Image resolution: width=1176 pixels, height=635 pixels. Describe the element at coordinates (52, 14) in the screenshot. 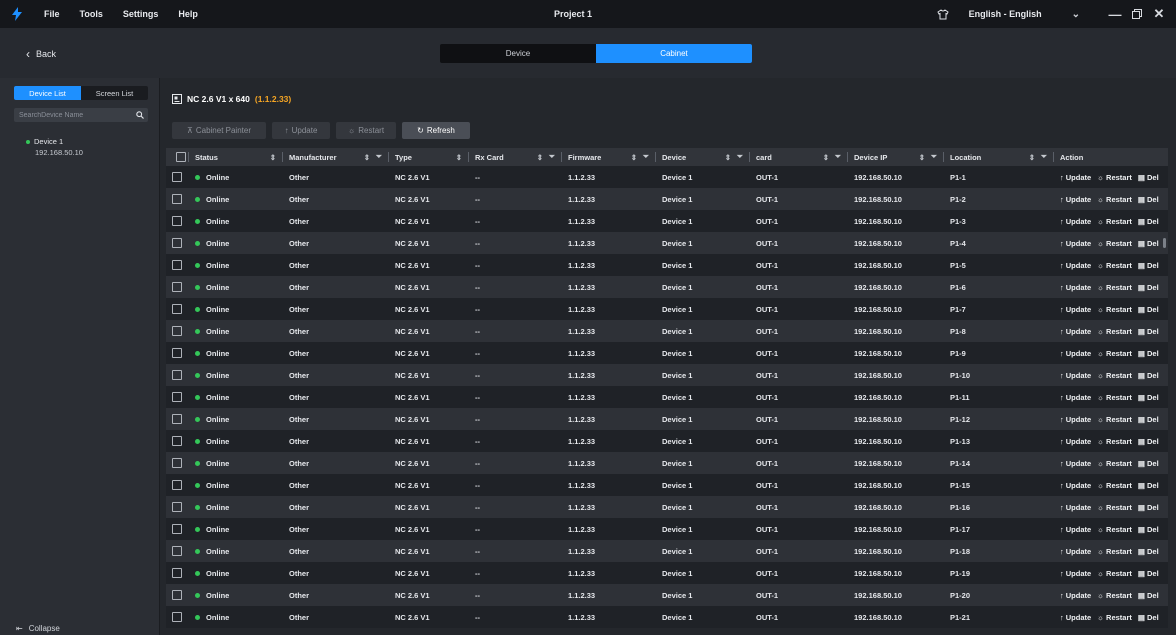

I see `menu-file: File` at that location.